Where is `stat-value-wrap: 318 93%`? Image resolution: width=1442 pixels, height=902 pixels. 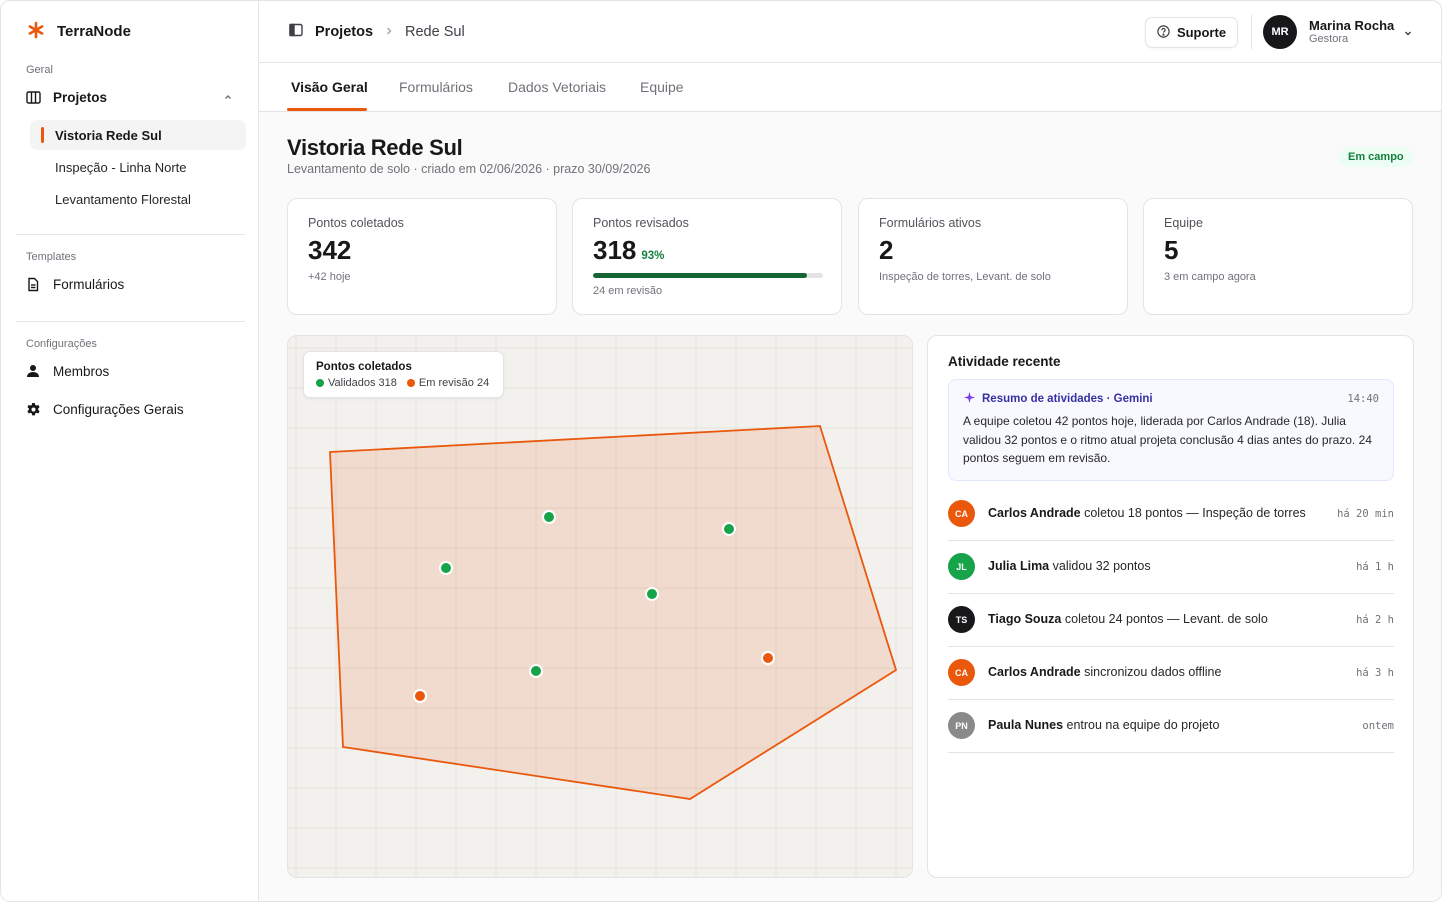 stat-value-wrap: 318 93% is located at coordinates (628, 250).